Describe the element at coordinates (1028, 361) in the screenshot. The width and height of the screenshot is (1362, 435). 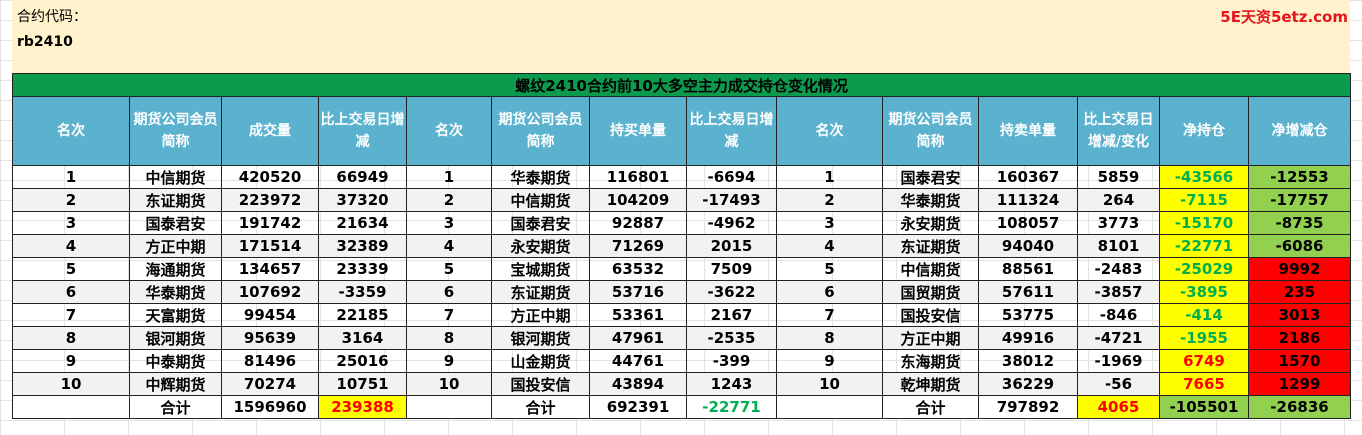
I see `cell-sell: 38012` at that location.